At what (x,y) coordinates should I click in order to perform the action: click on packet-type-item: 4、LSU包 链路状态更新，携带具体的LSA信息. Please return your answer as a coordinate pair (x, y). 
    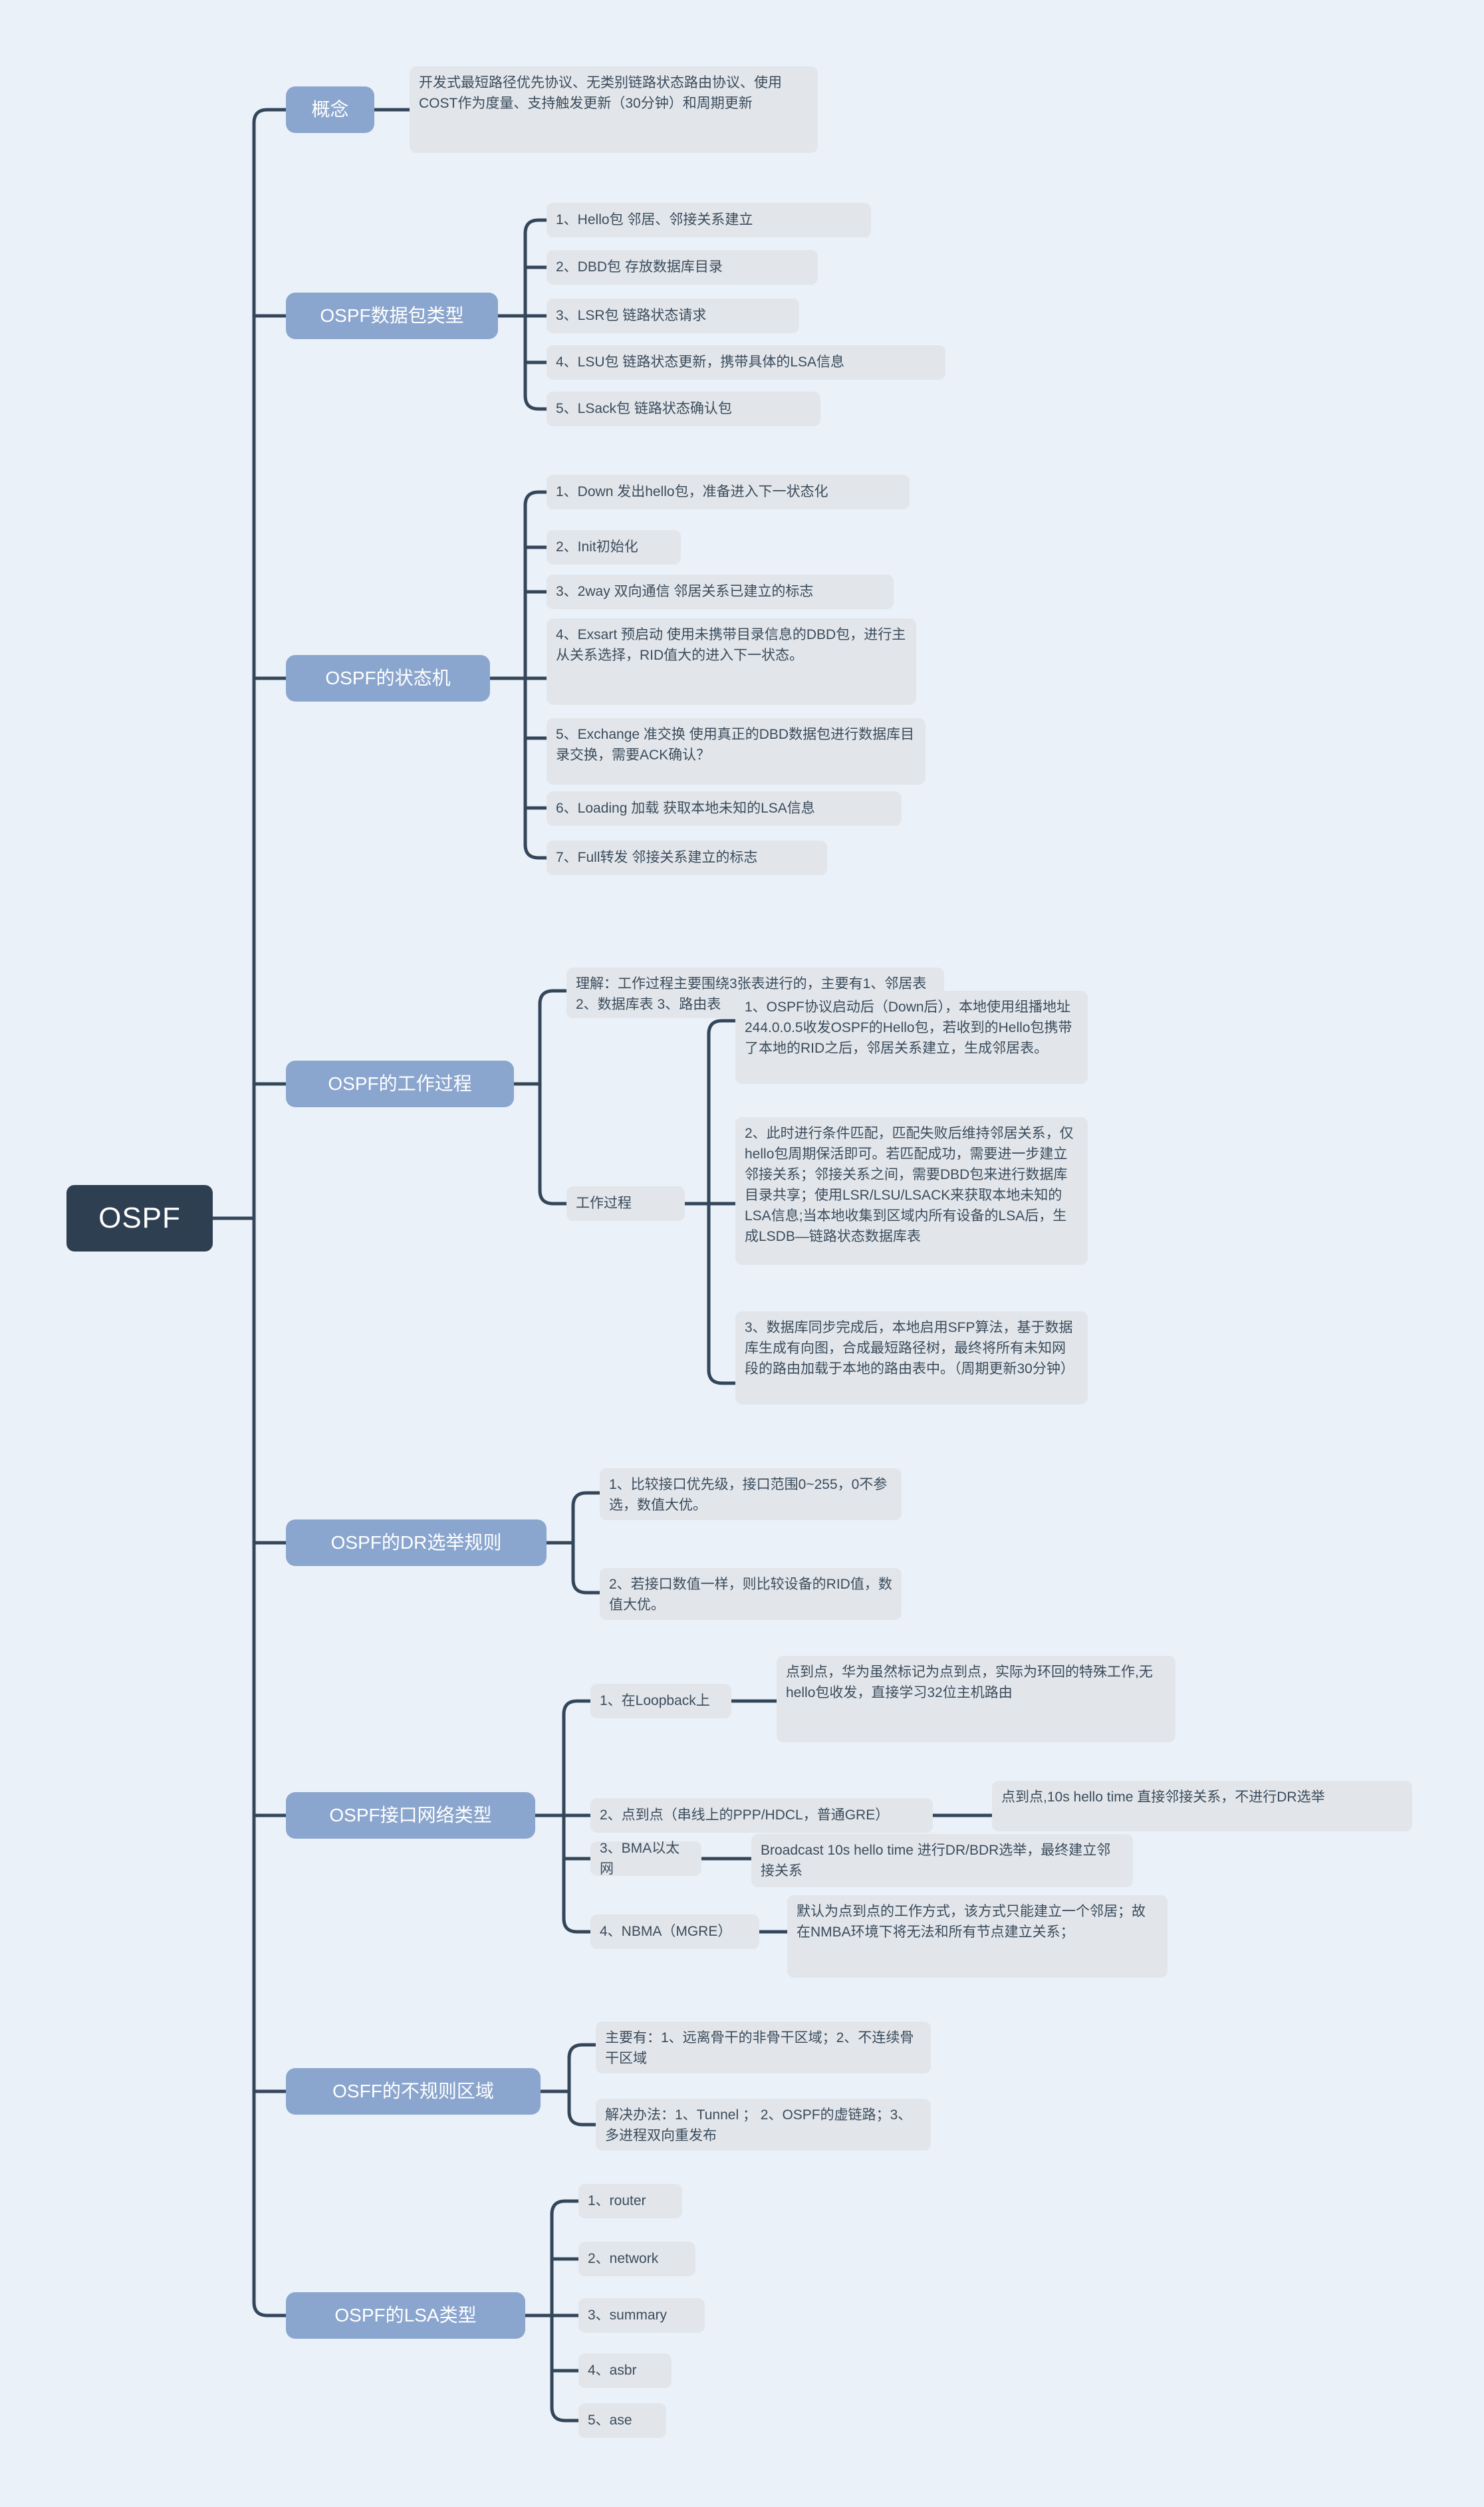
    Looking at the image, I should click on (746, 362).